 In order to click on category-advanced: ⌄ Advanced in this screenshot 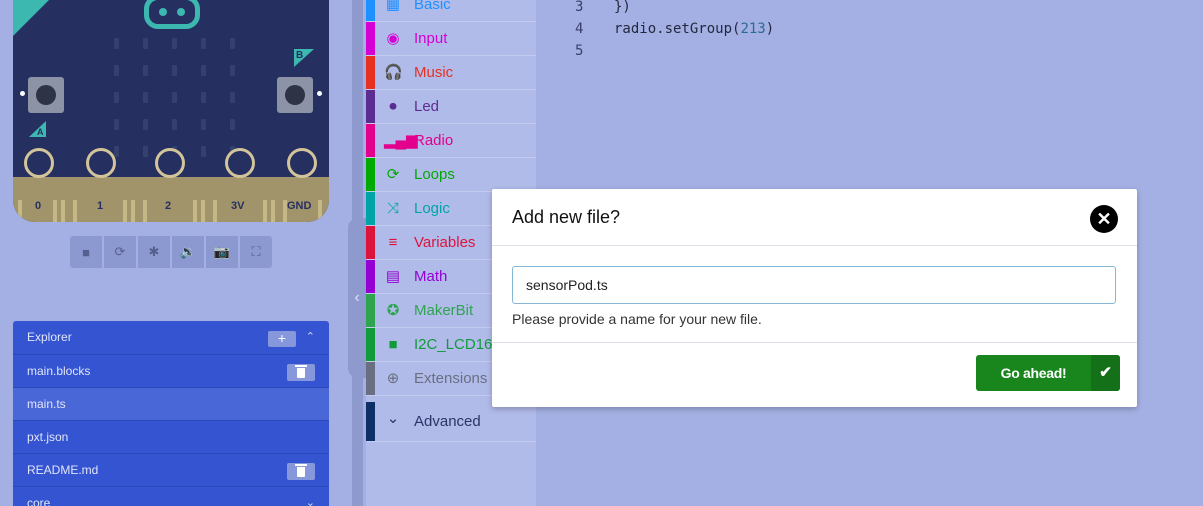, I will do `click(451, 422)`.